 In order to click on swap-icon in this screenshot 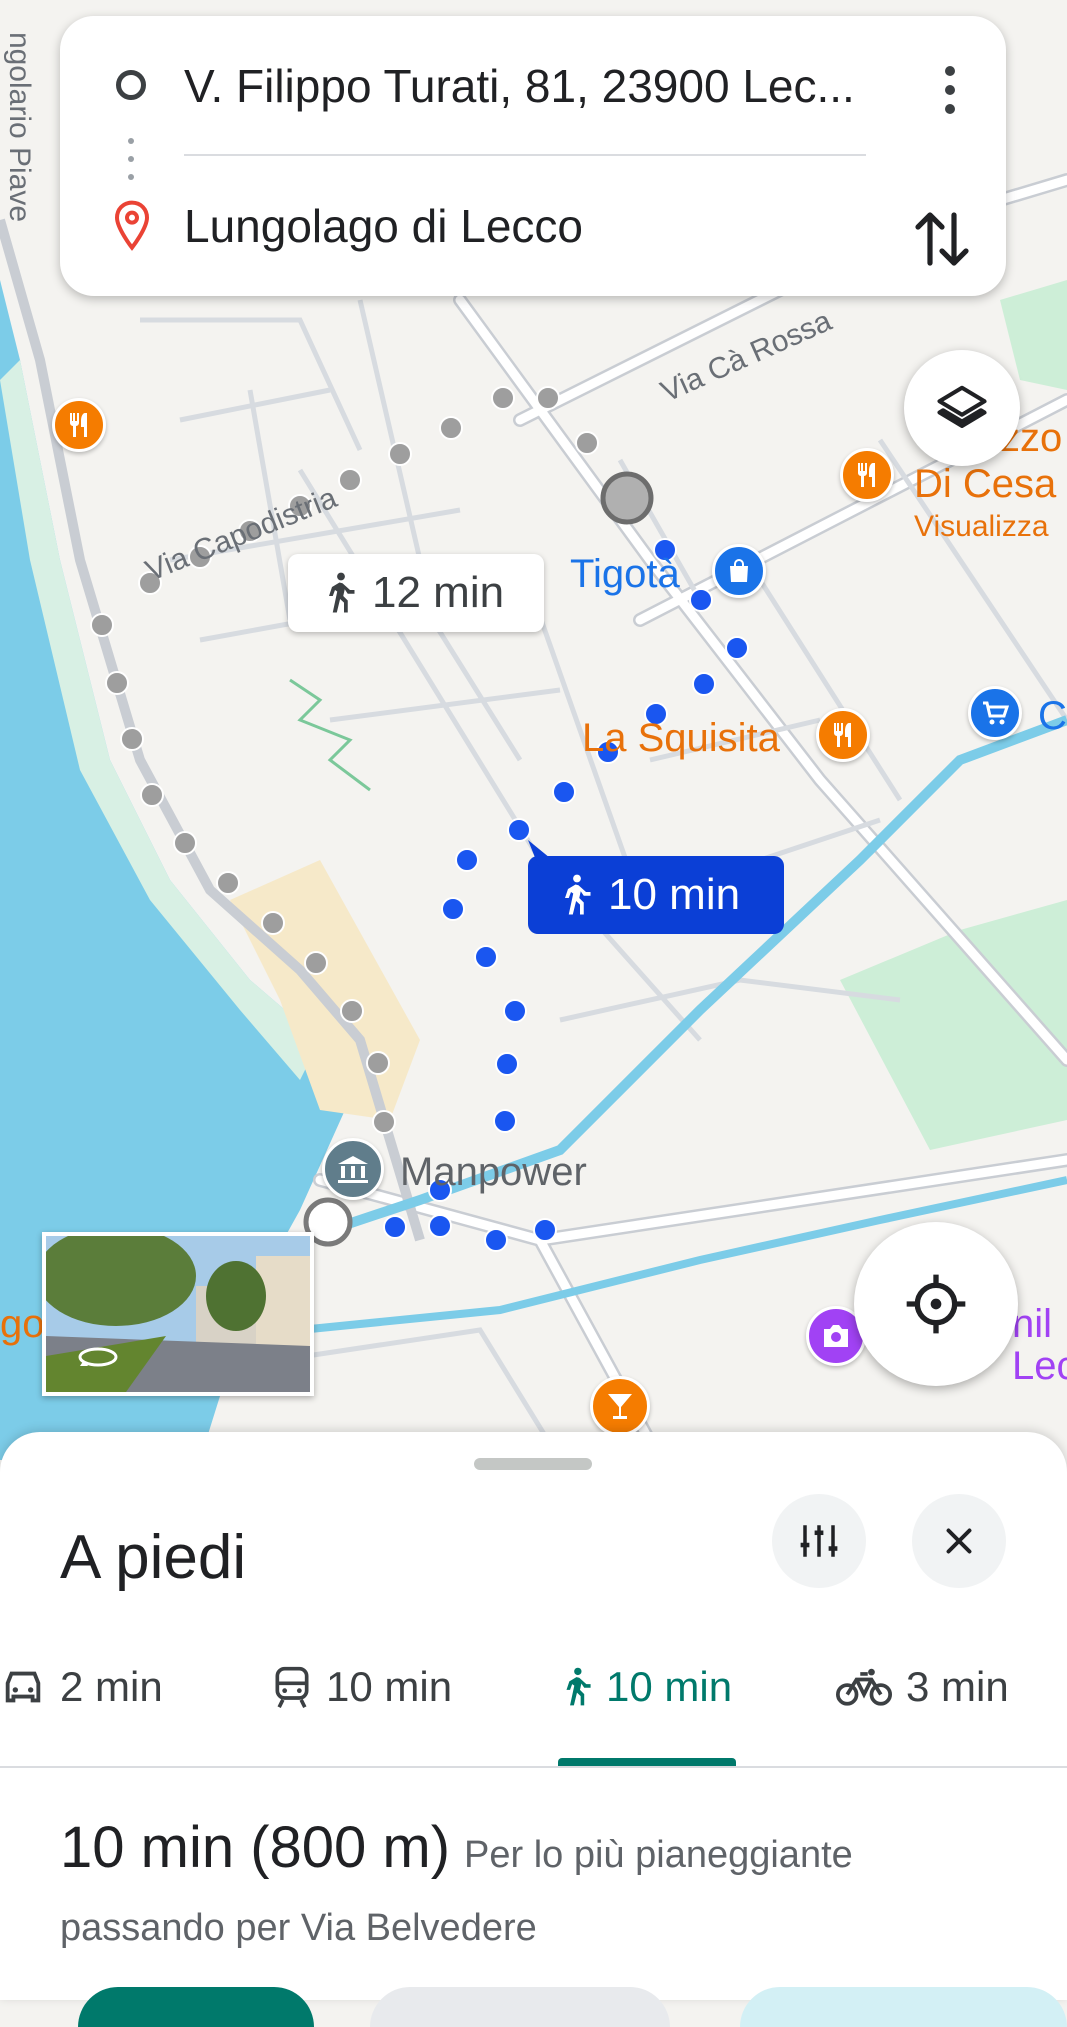, I will do `click(942, 239)`.